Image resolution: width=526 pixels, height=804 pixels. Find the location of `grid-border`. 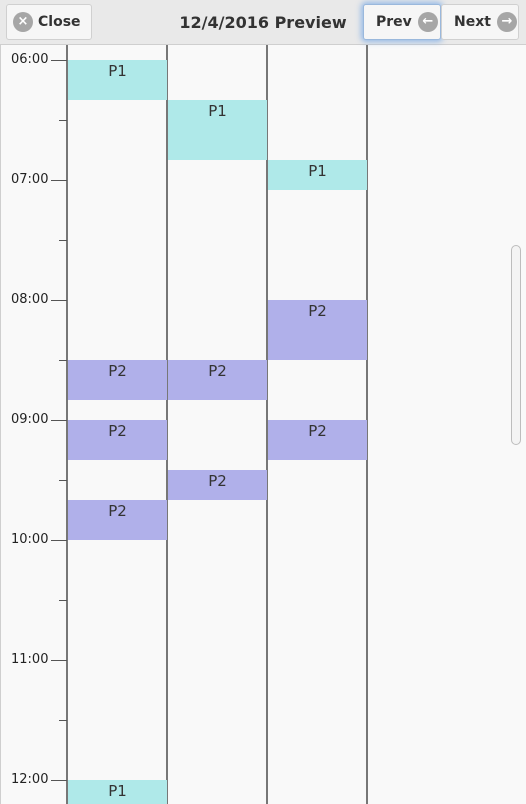

grid-border is located at coordinates (0, 424).